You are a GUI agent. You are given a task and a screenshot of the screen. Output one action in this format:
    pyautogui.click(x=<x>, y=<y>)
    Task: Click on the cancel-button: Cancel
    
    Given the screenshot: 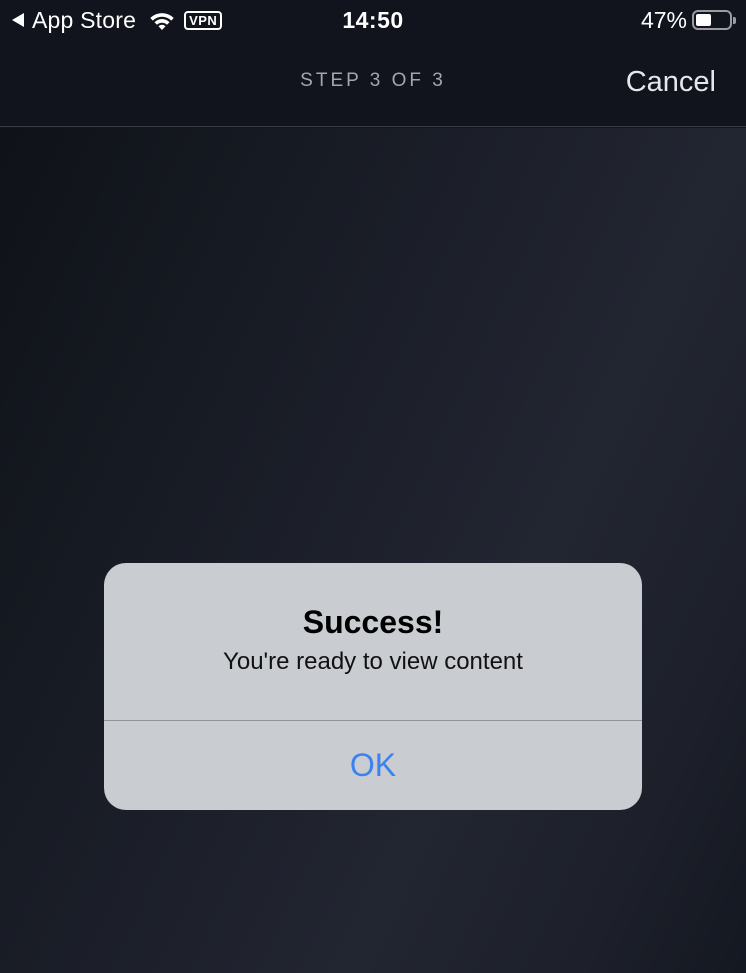 What is the action you would take?
    pyautogui.click(x=671, y=82)
    